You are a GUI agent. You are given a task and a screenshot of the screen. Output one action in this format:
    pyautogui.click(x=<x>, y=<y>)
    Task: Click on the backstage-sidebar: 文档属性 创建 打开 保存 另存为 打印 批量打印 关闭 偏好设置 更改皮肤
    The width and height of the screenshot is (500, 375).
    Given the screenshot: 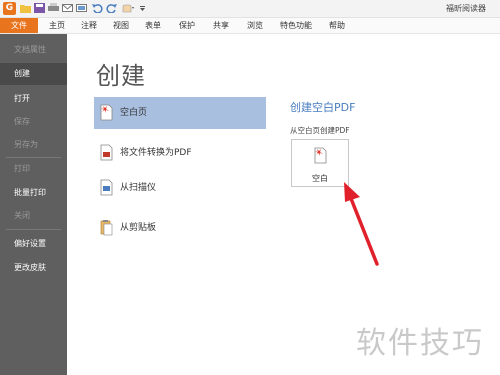 What is the action you would take?
    pyautogui.click(x=33, y=204)
    